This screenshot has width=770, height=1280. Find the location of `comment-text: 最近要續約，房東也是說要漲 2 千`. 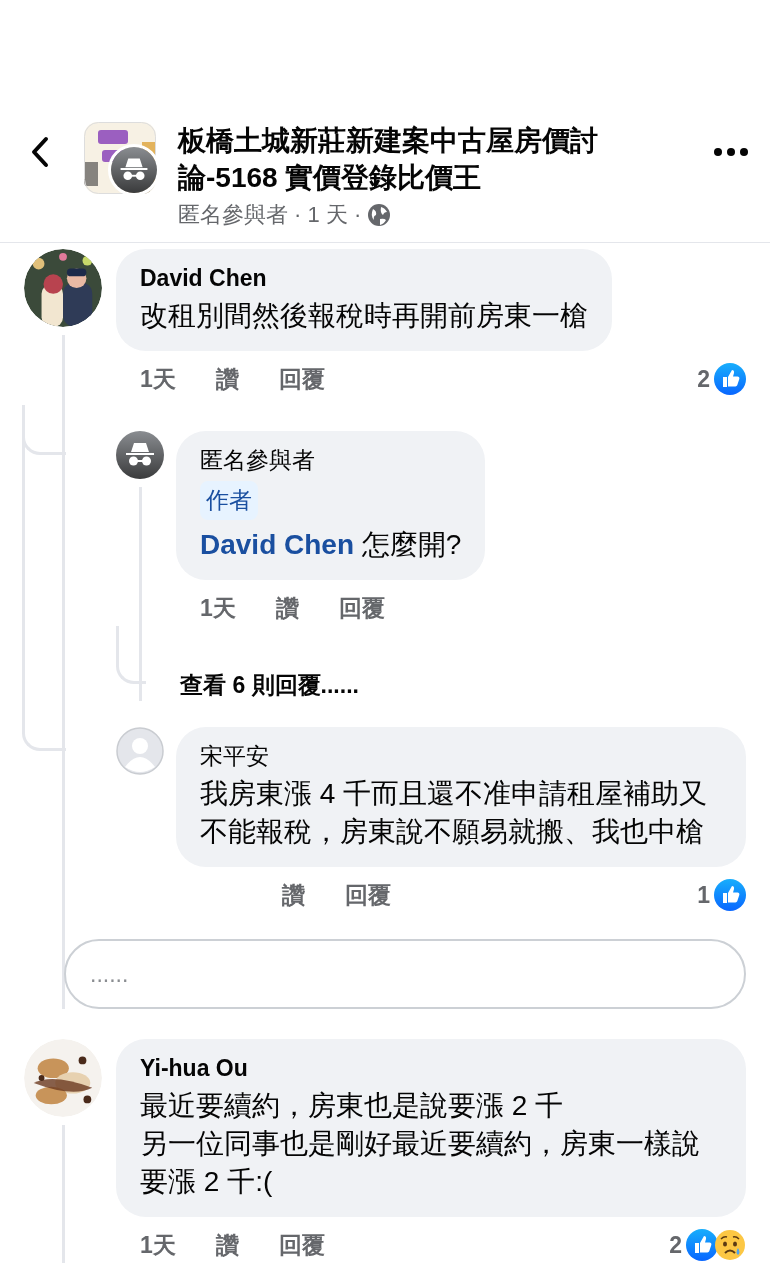

comment-text: 最近要續約，房東也是說要漲 2 千 is located at coordinates (352, 1106).